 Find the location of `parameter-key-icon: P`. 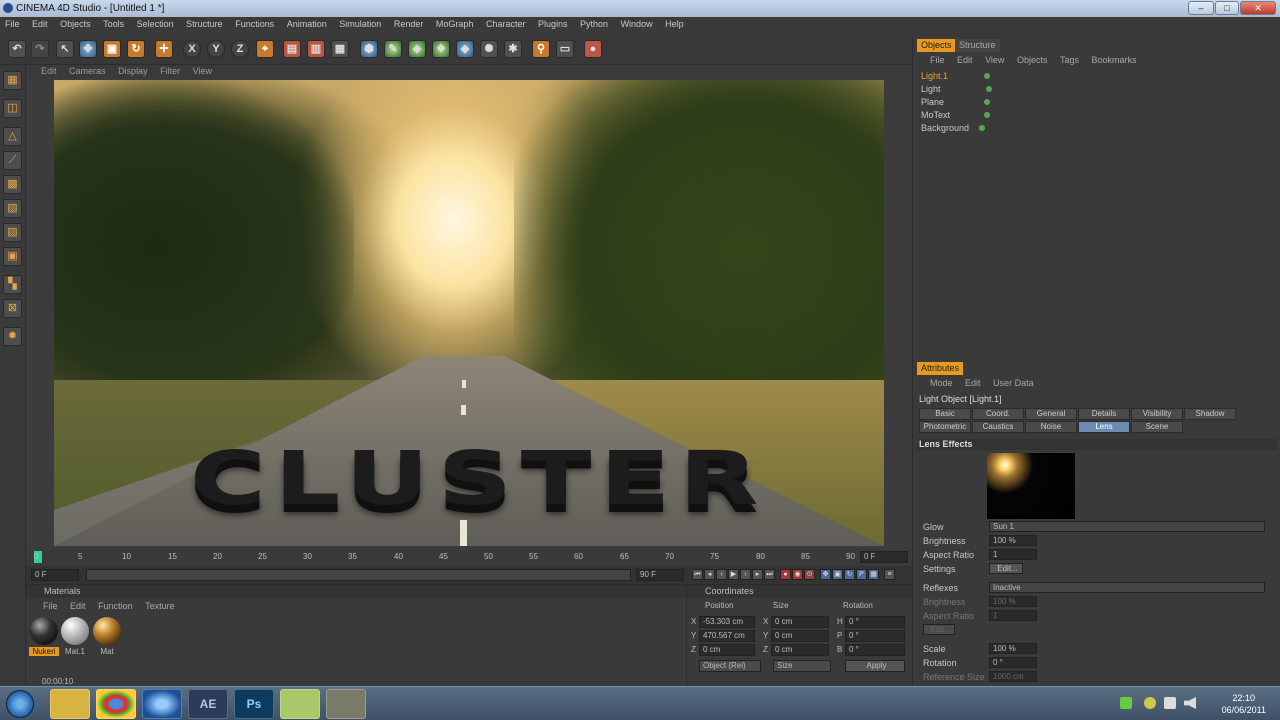

parameter-key-icon: P is located at coordinates (861, 574).